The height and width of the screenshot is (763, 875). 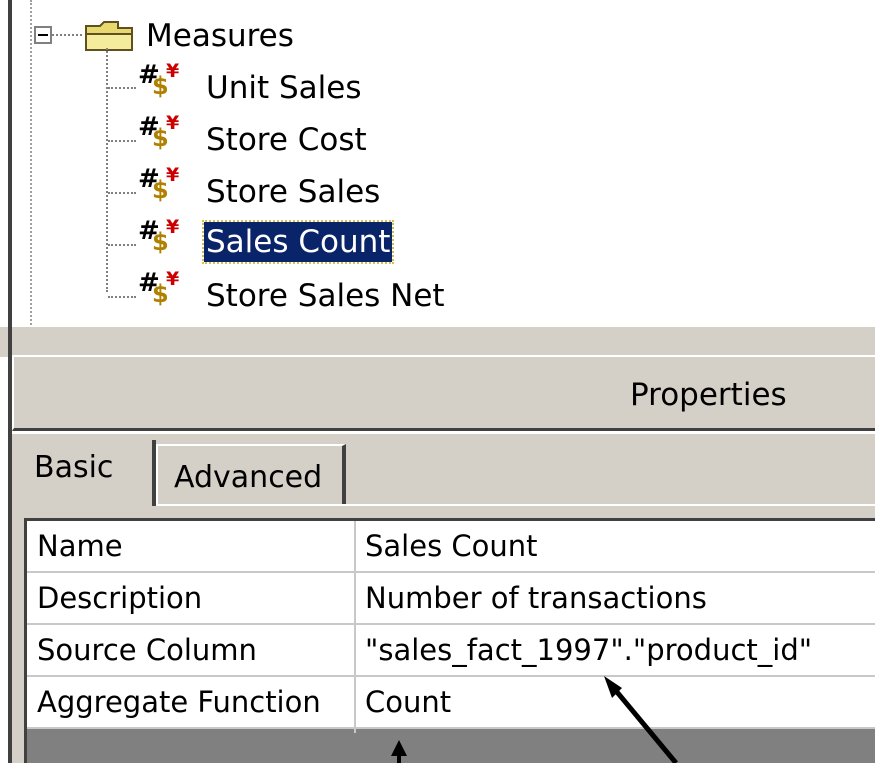 I want to click on property-value-description: Number of transactions, so click(x=620, y=598).